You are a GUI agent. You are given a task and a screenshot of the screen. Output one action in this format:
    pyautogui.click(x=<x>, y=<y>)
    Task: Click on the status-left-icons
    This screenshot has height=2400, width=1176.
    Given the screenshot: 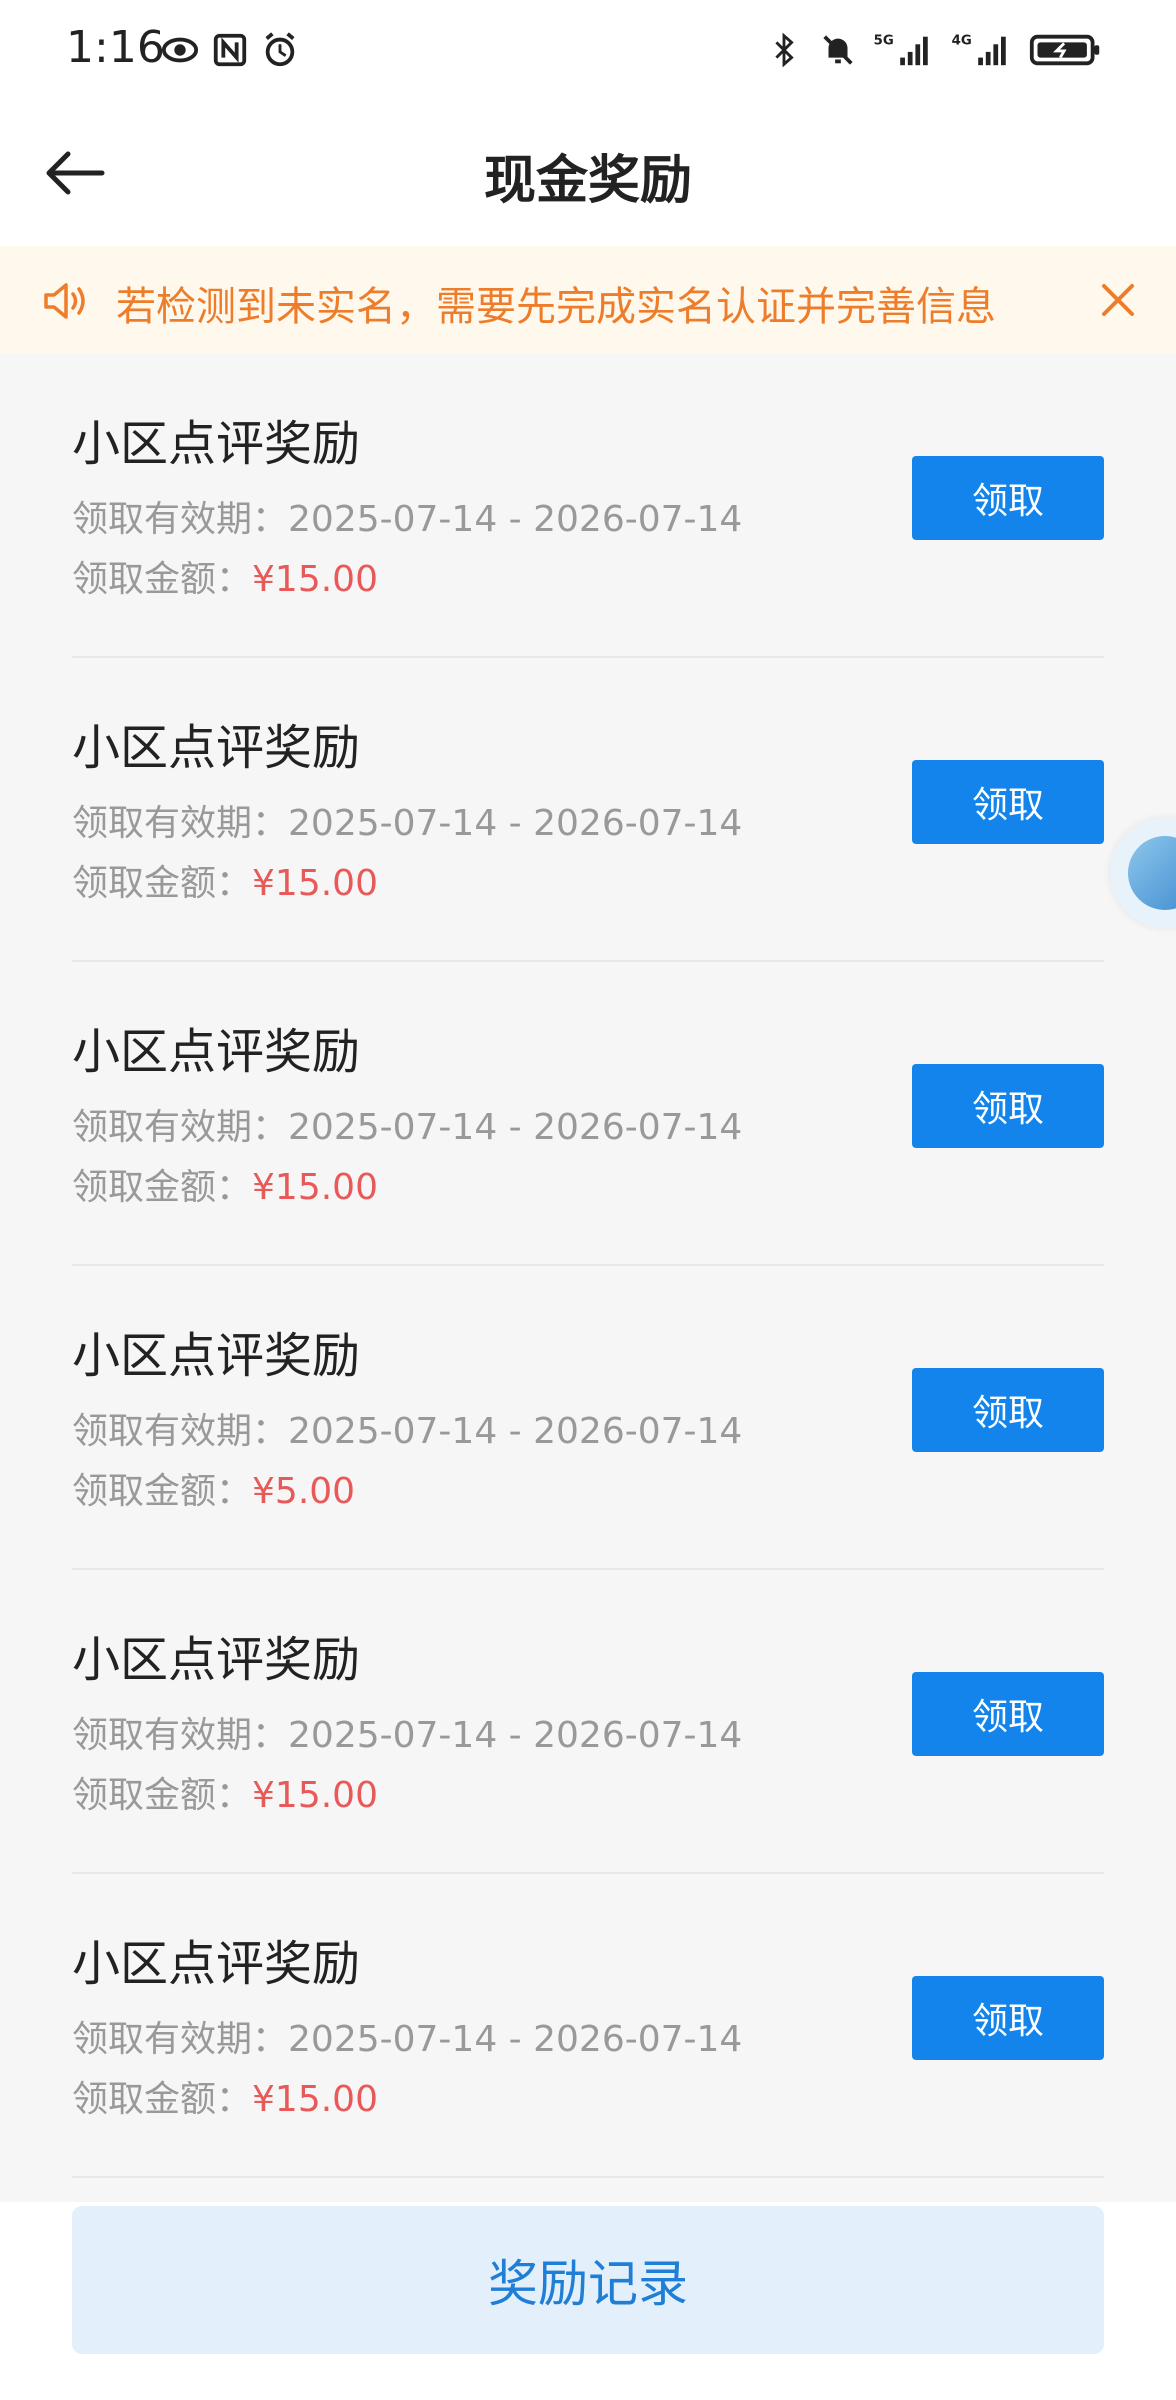 What is the action you would take?
    pyautogui.click(x=230, y=50)
    